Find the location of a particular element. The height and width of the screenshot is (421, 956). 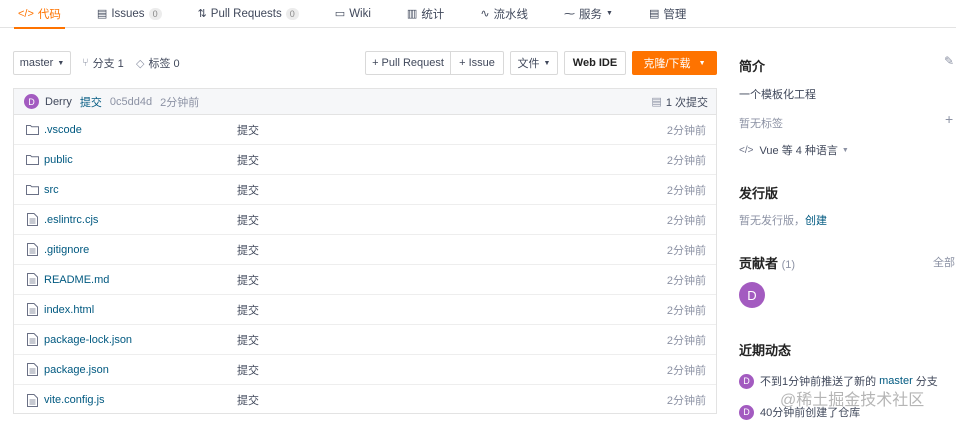

file-name: .vscode is located at coordinates (63, 130).